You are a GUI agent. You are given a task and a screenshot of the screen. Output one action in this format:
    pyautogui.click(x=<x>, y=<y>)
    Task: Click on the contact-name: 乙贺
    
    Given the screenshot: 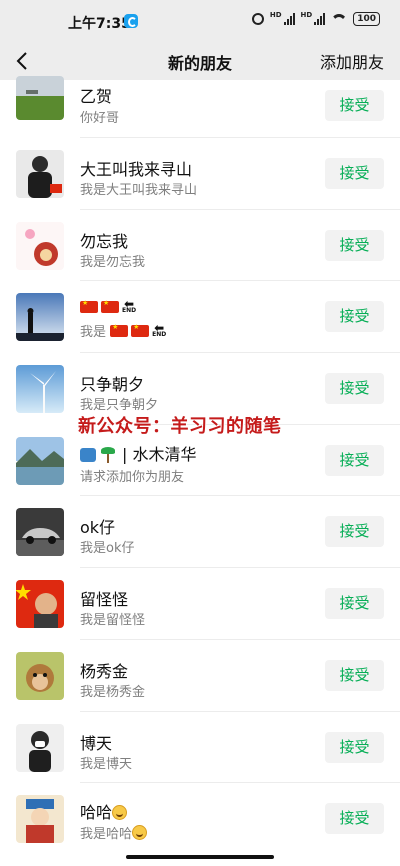 What is the action you would take?
    pyautogui.click(x=96, y=96)
    